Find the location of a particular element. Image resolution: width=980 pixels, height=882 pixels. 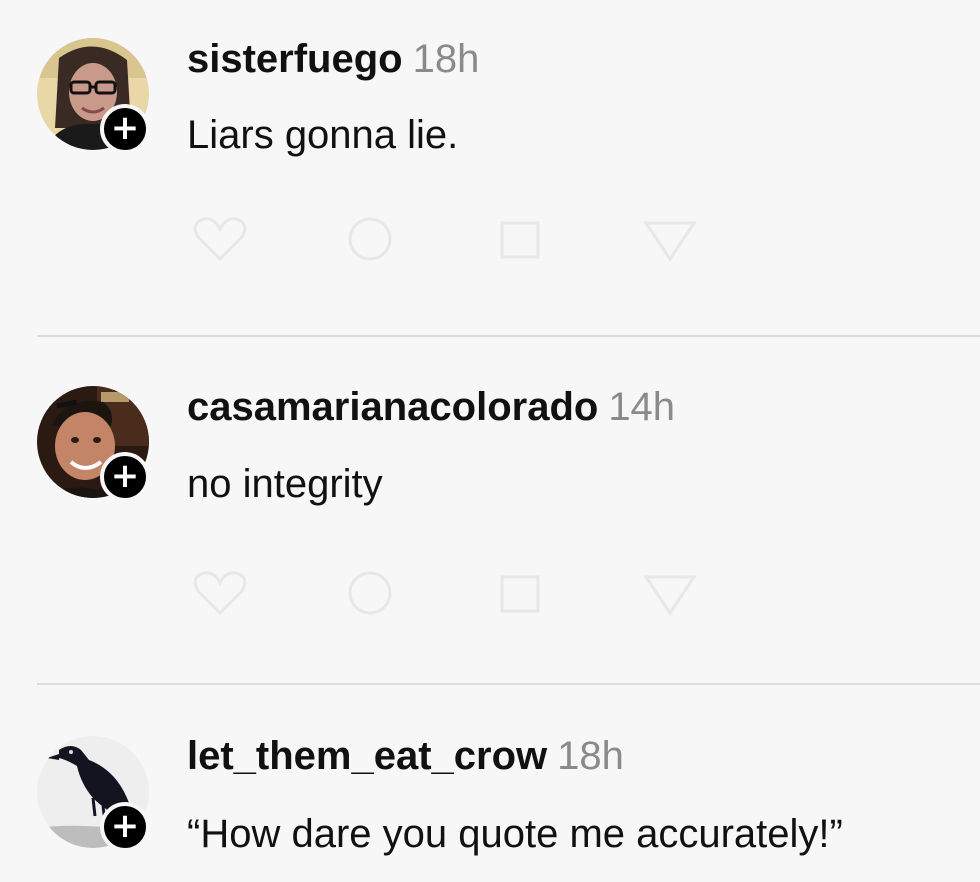

username: casamarianacolorado is located at coordinates (392, 407).